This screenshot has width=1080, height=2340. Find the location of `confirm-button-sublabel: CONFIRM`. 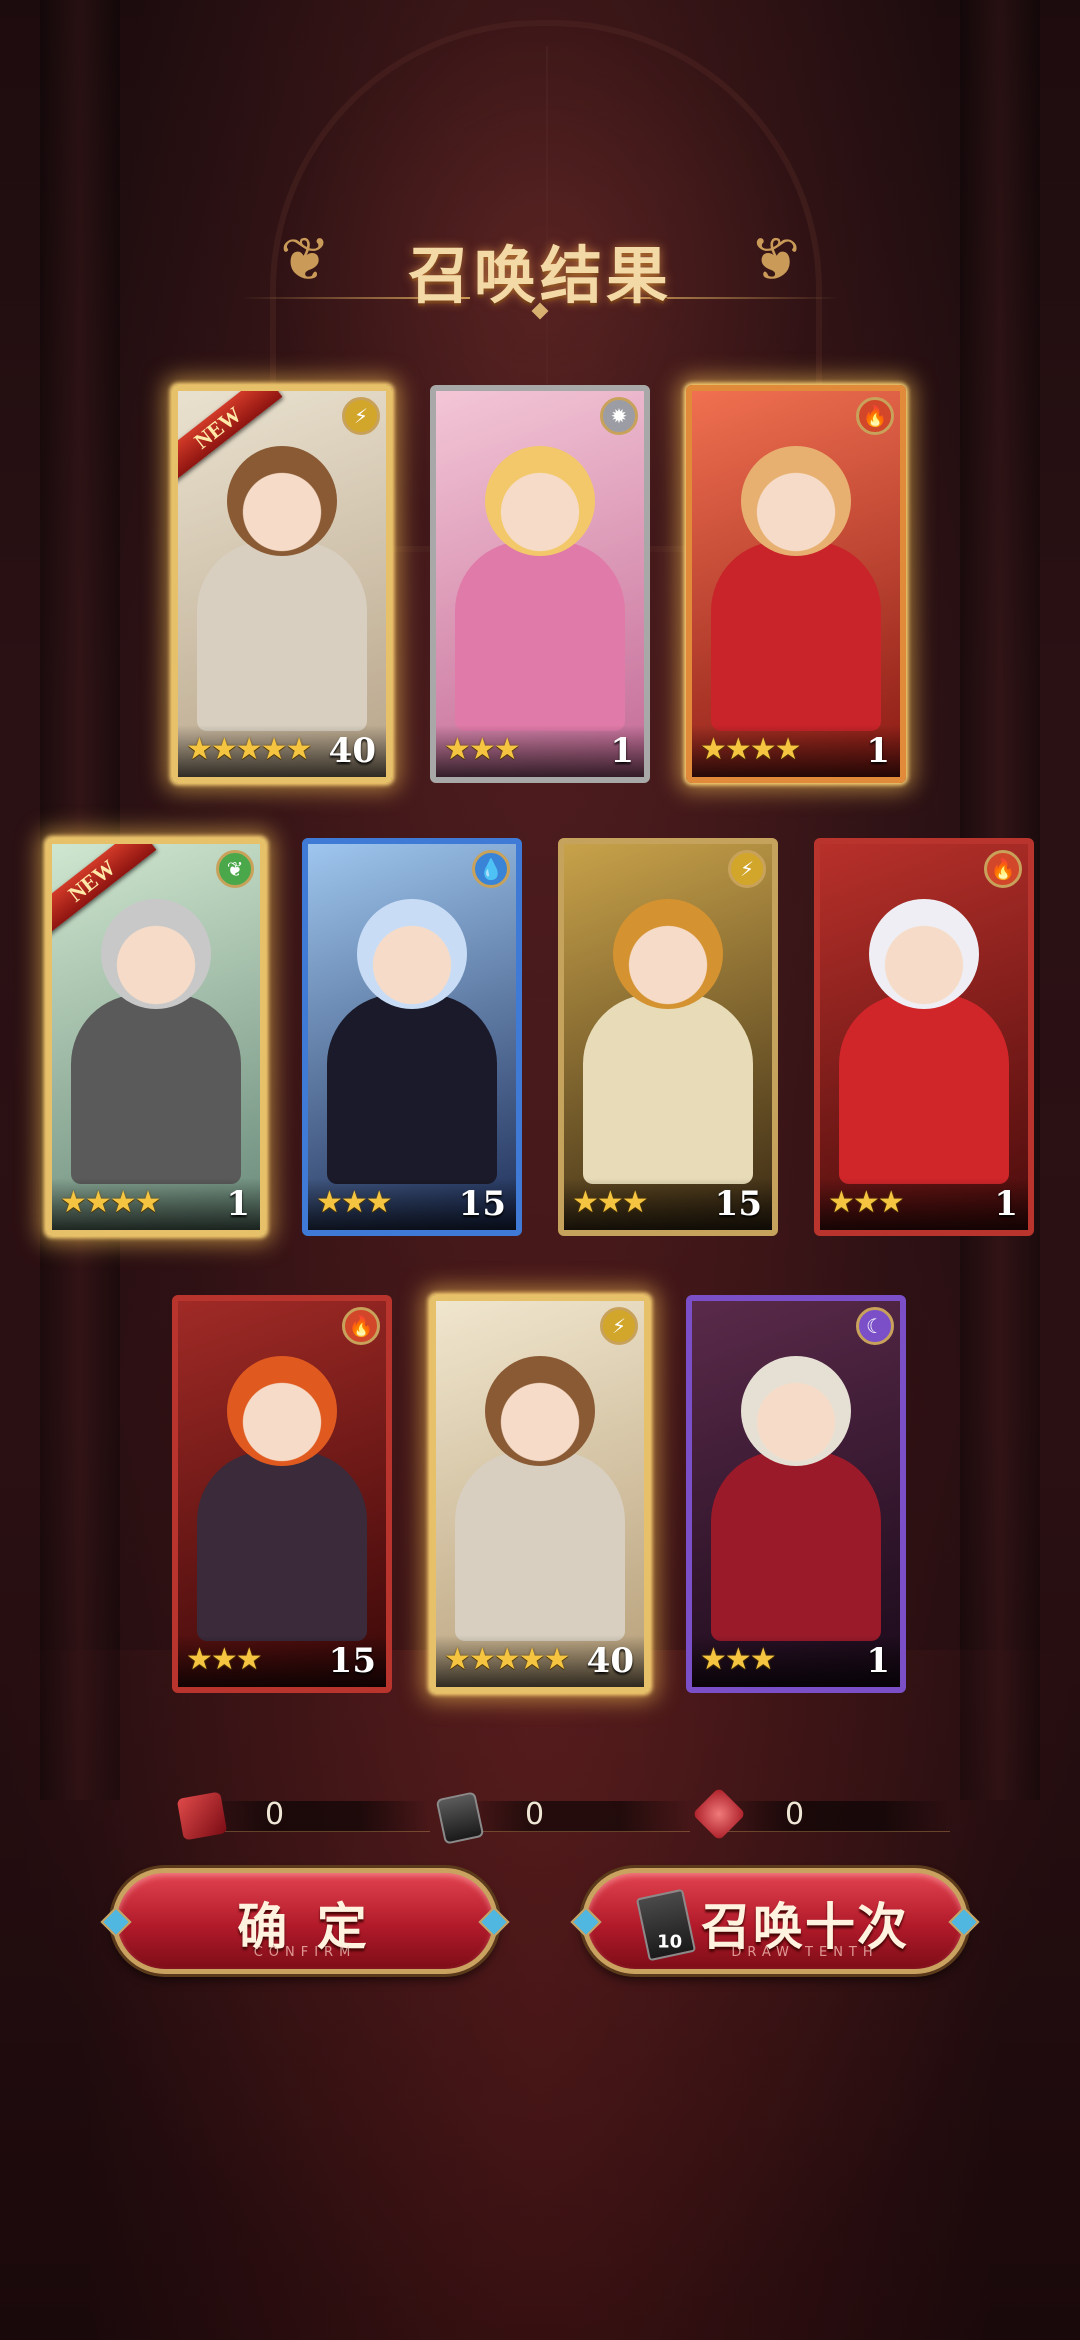

confirm-button-sublabel: CONFIRM is located at coordinates (305, 1952).